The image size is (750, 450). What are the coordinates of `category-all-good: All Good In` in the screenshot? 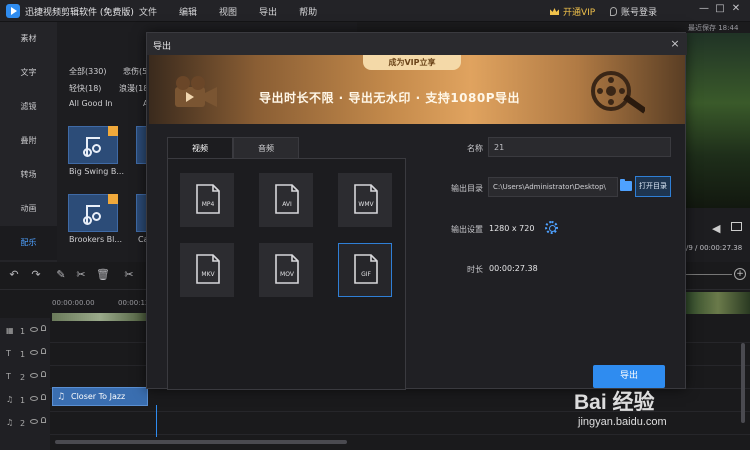 It's located at (91, 103).